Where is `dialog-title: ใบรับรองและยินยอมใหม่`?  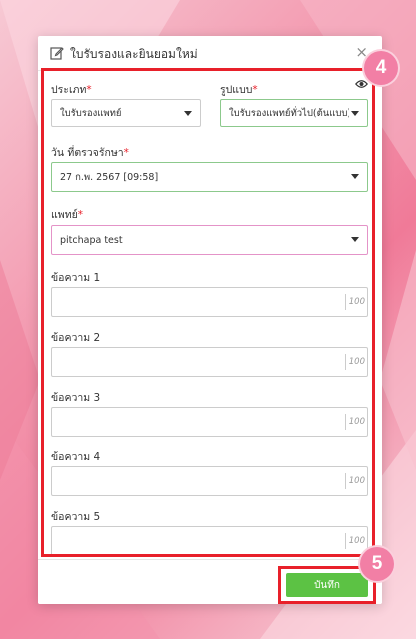
dialog-title: ใบรับรองและยินยอมใหม่ is located at coordinates (134, 54).